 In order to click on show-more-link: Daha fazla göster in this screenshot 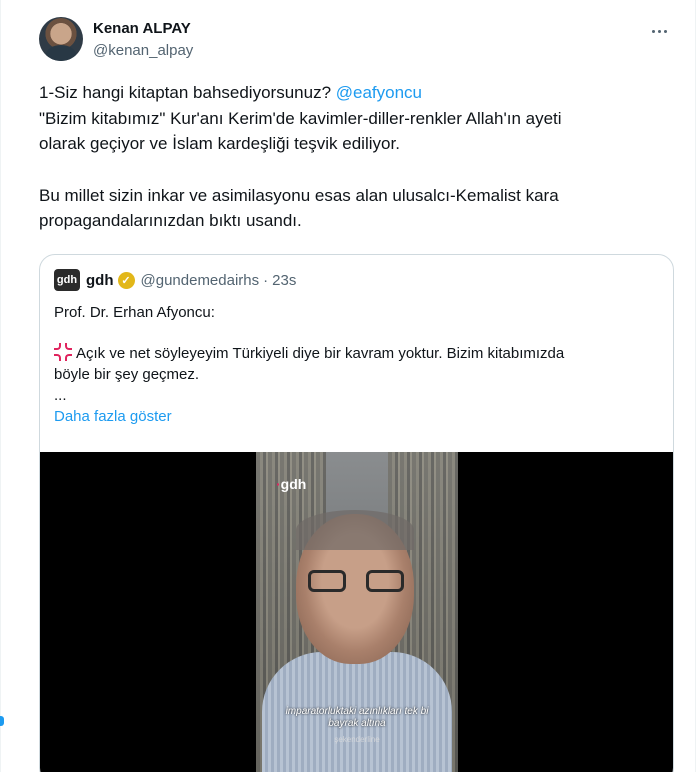, I will do `click(359, 416)`.